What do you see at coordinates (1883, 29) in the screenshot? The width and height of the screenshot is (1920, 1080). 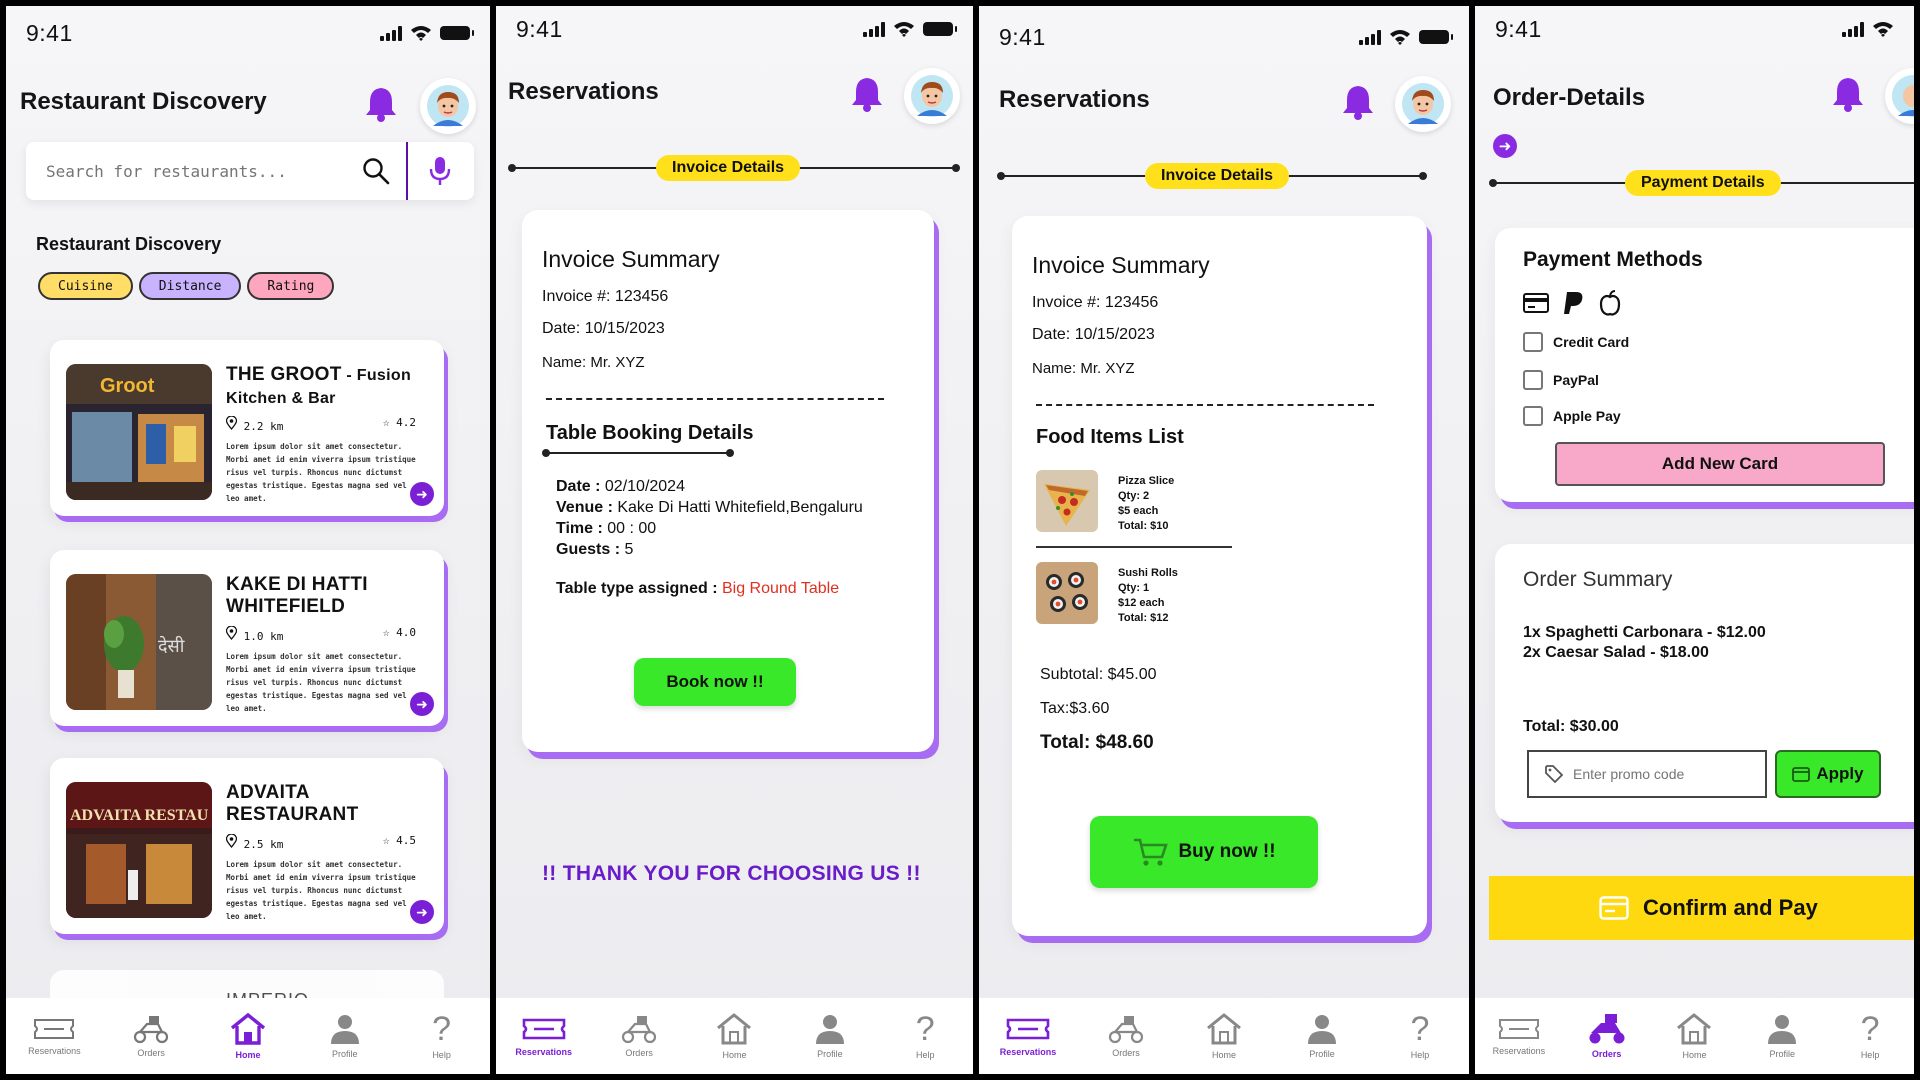 I see `wifi-icon` at bounding box center [1883, 29].